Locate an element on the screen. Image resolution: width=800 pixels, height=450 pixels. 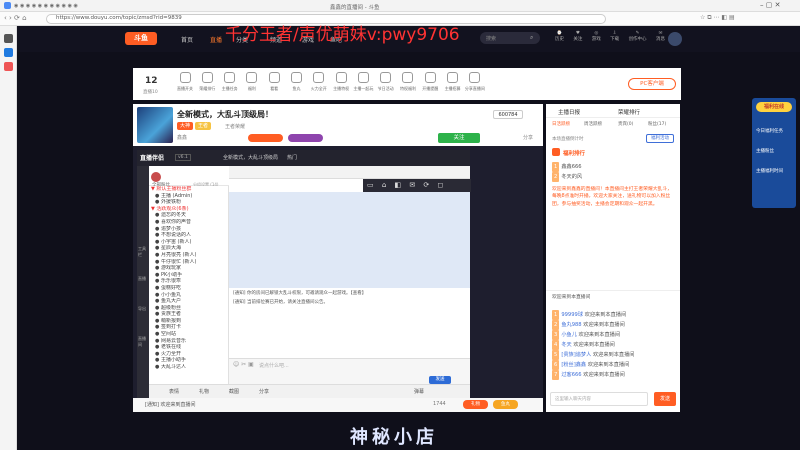
inner-app-tab: 全新模式，大乱斗顶级局 is located at coordinates (250, 157).